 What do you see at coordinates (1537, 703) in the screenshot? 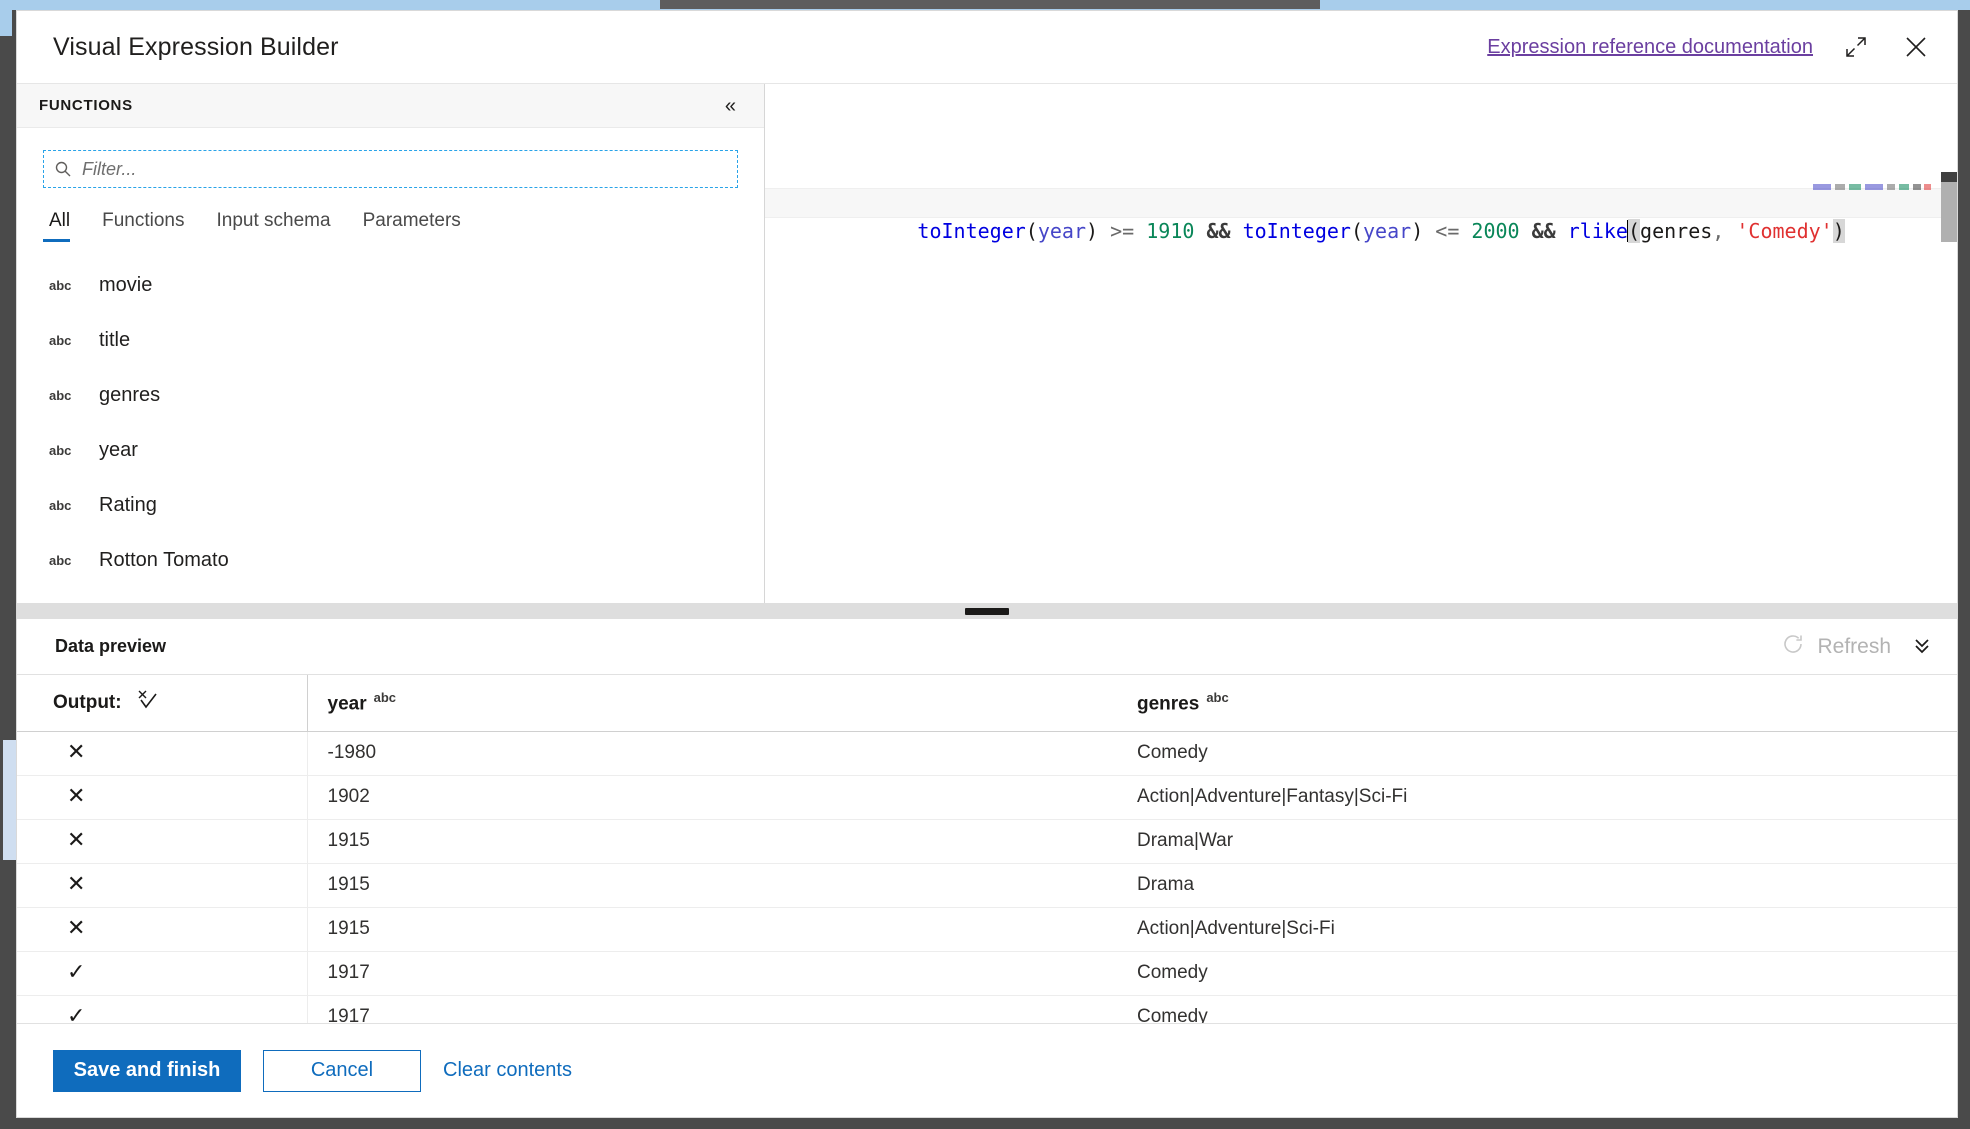
I see `column-header-genres: genres abc` at bounding box center [1537, 703].